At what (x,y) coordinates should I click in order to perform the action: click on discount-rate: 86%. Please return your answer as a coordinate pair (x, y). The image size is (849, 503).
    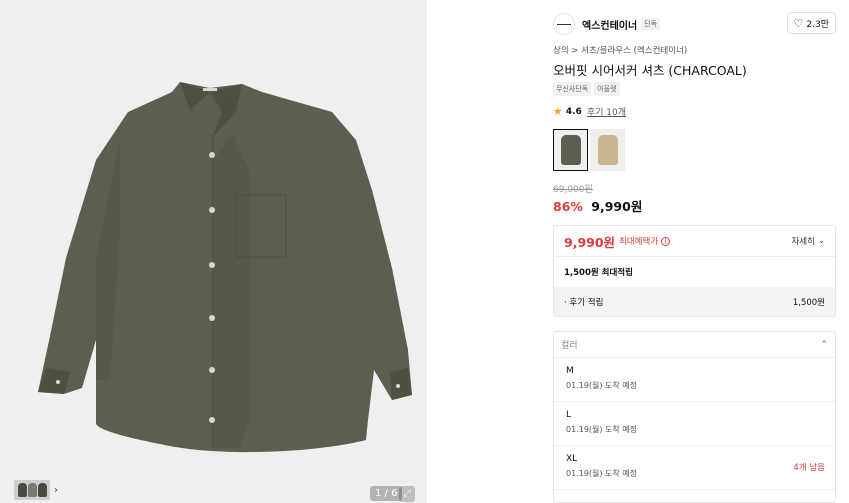
    Looking at the image, I should click on (568, 206).